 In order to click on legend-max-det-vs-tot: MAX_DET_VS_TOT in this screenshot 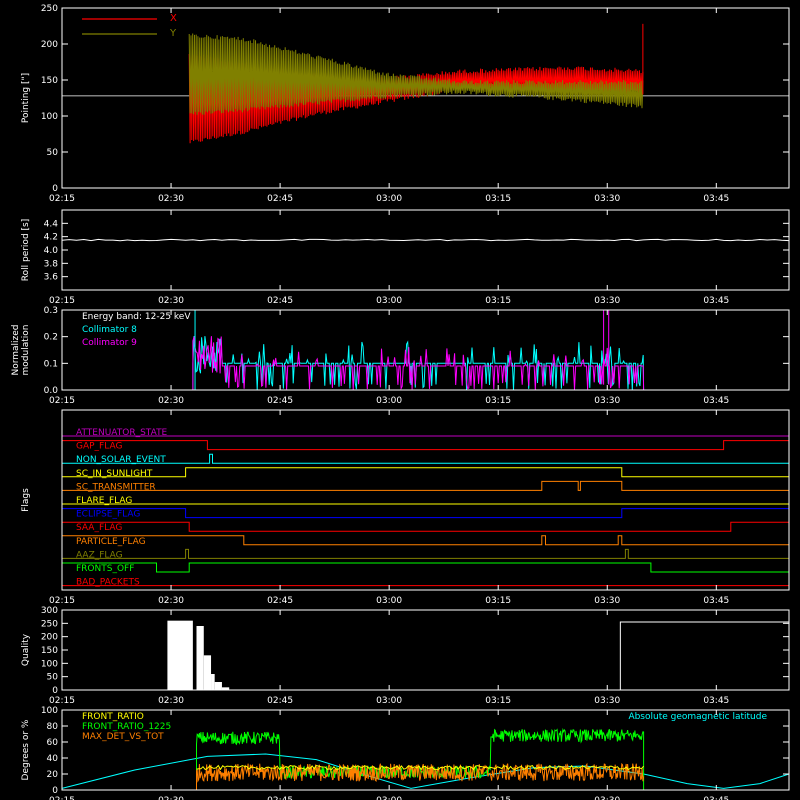, I will do `click(123, 737)`.